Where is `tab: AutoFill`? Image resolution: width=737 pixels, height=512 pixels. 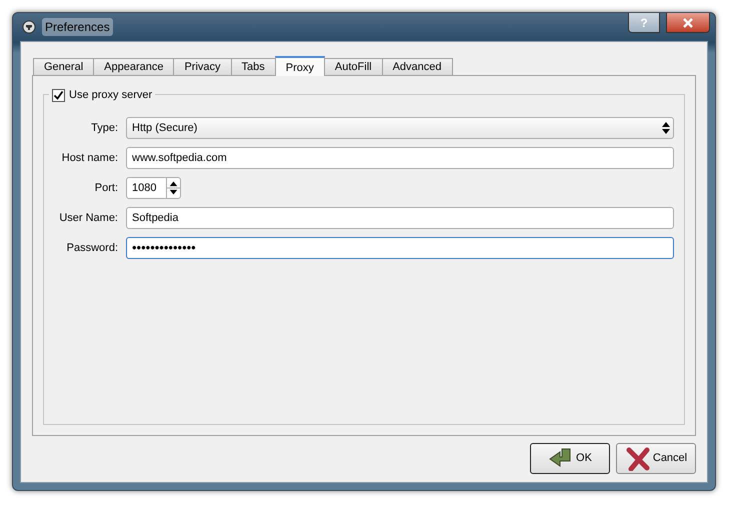 tab: AutoFill is located at coordinates (353, 66).